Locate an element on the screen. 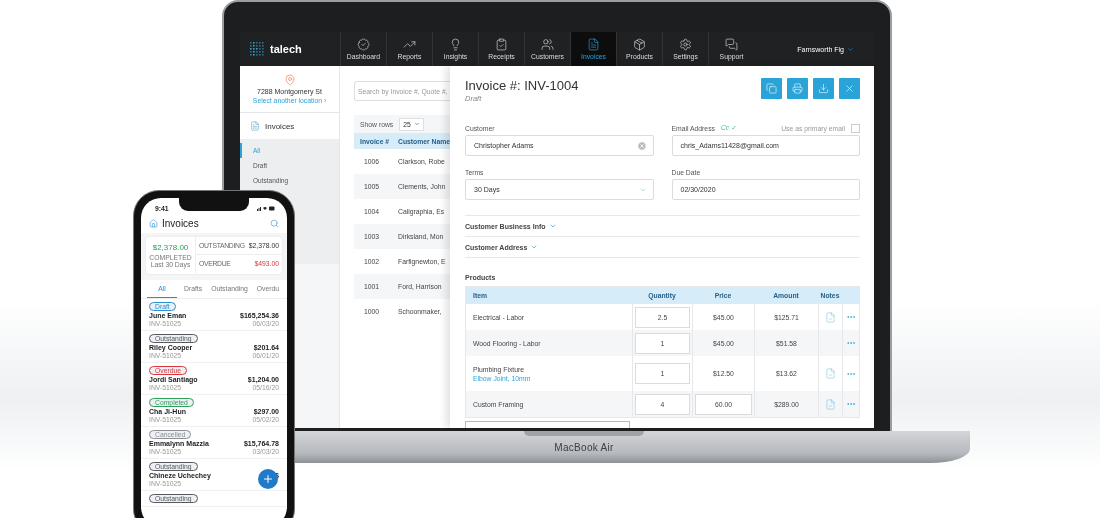 The image size is (1100, 518). copy-button is located at coordinates (771, 88).